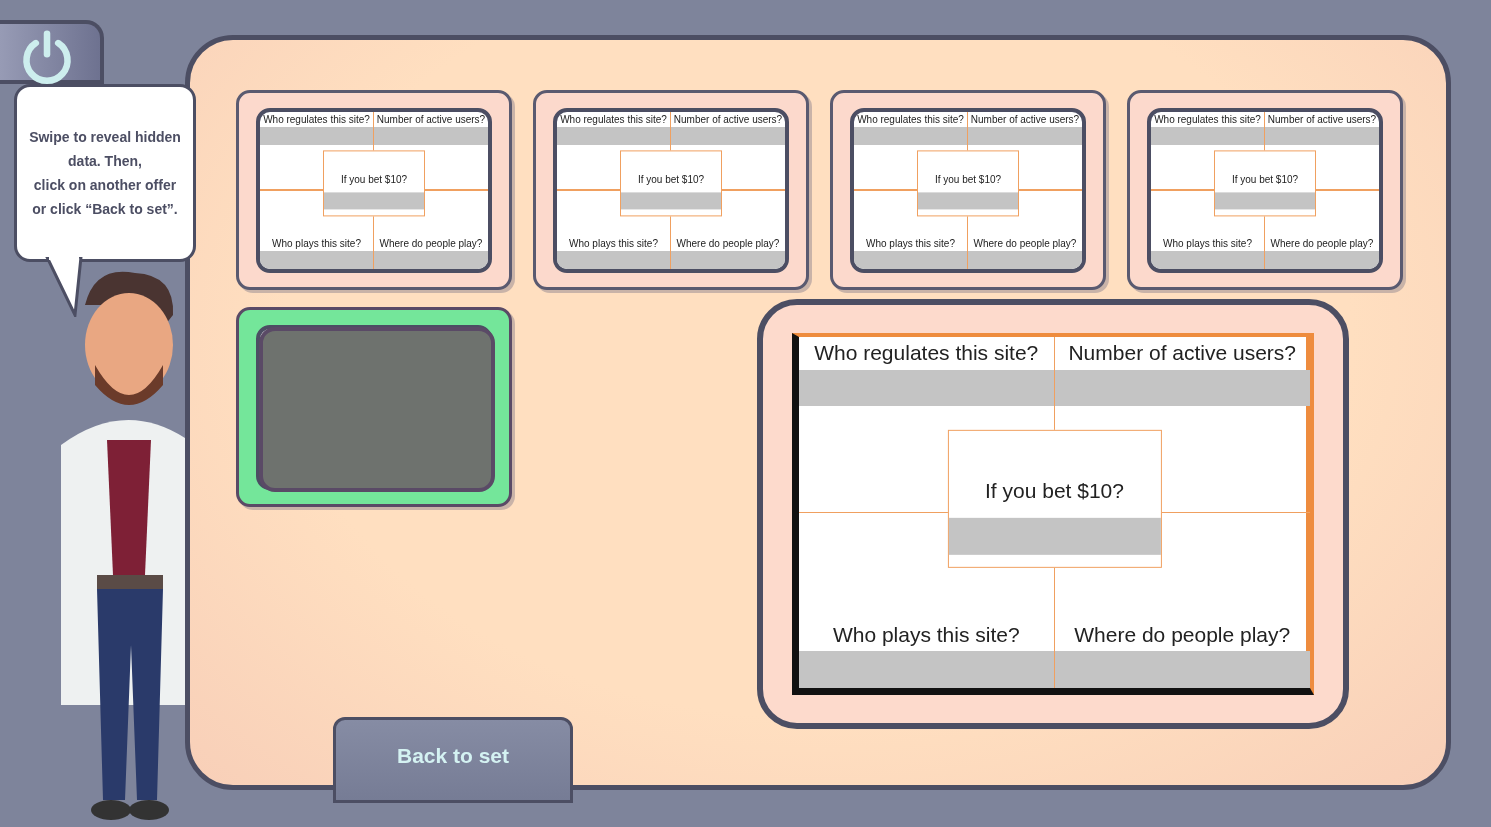 The image size is (1491, 827). I want to click on hint-text: or click “Back to set”., so click(105, 209).